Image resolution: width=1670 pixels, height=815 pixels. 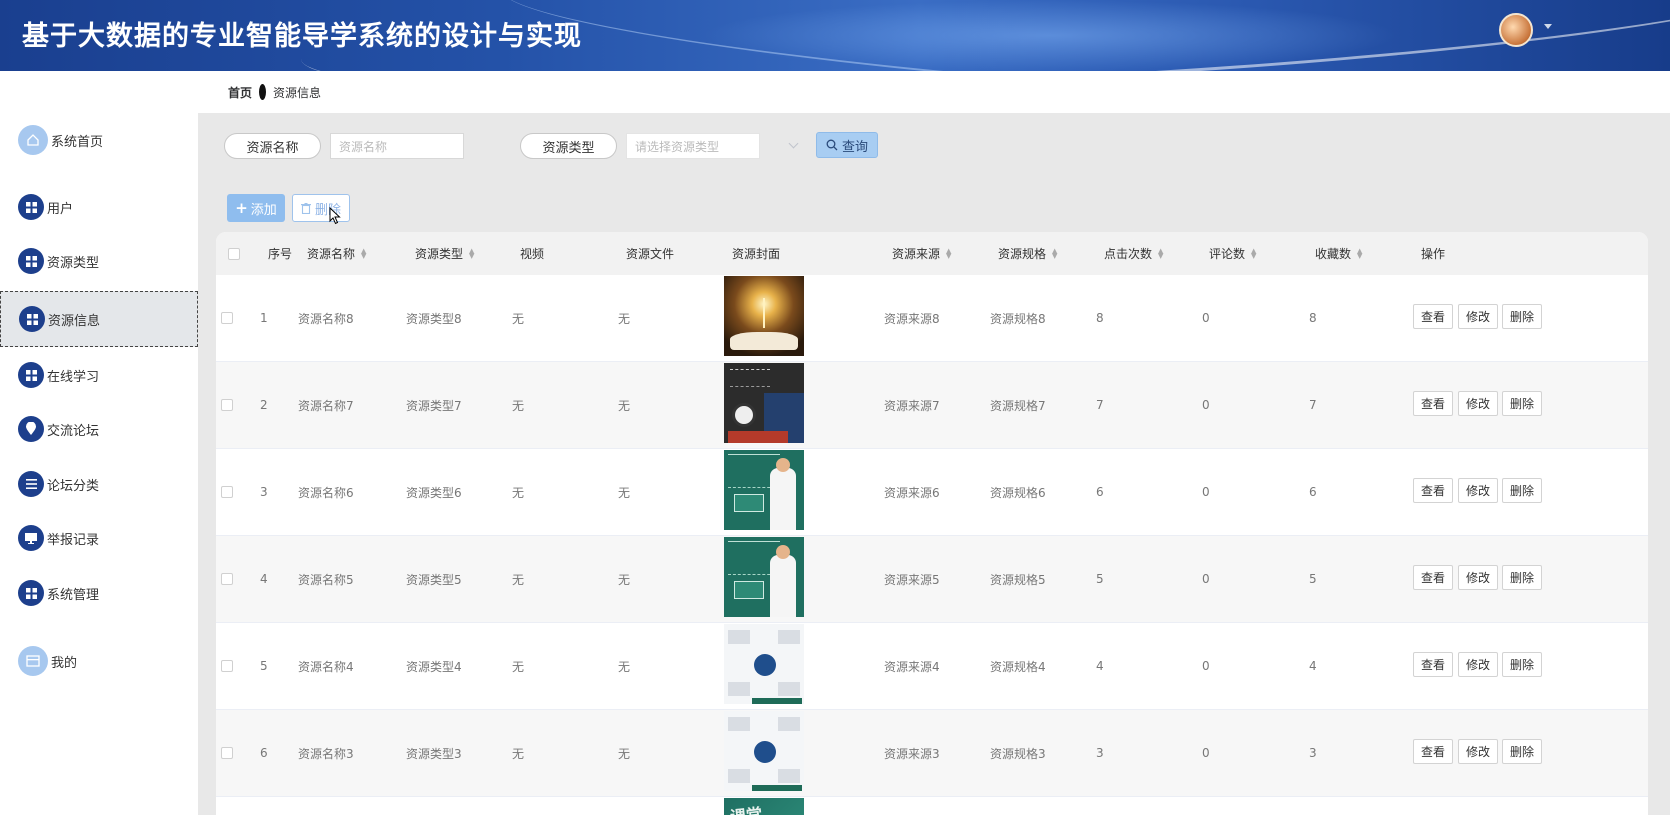 I want to click on select-all-checkbox, so click(x=234, y=253).